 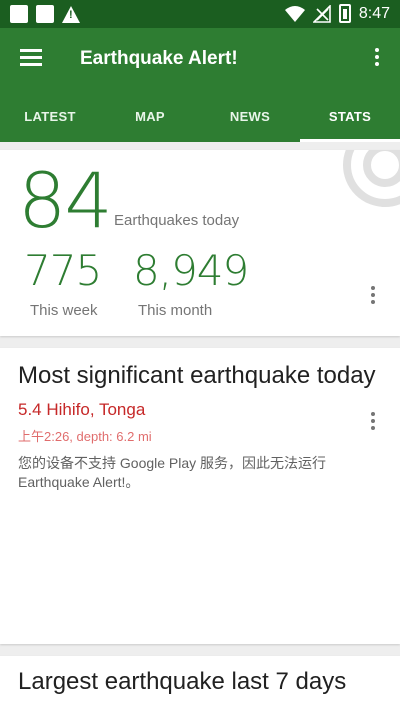 I want to click on signal-icon, so click(x=321, y=13).